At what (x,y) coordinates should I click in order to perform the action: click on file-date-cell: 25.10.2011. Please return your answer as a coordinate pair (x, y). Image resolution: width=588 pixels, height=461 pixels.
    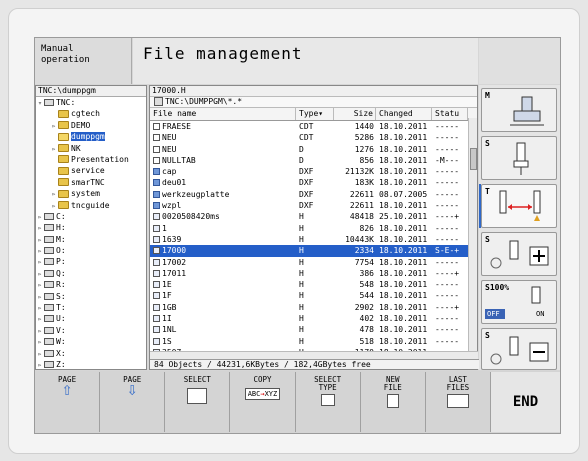
    Looking at the image, I should click on (403, 217).